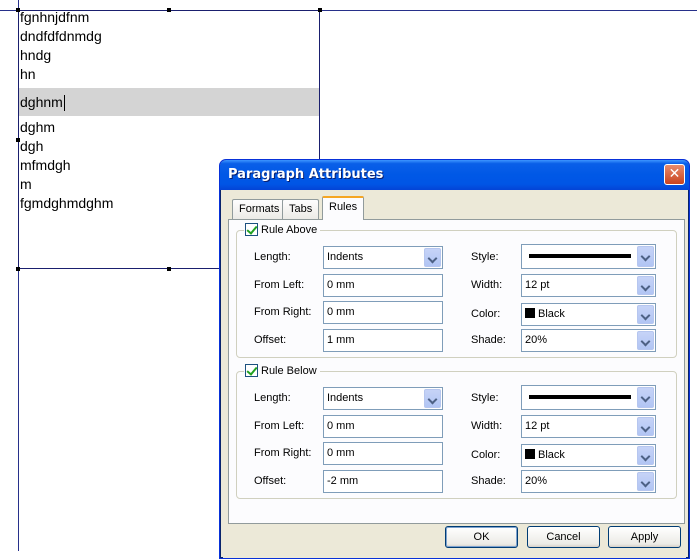 The width and height of the screenshot is (697, 559). I want to click on dialog-titlebar: Paragraph Attributes ✕, so click(454, 175).